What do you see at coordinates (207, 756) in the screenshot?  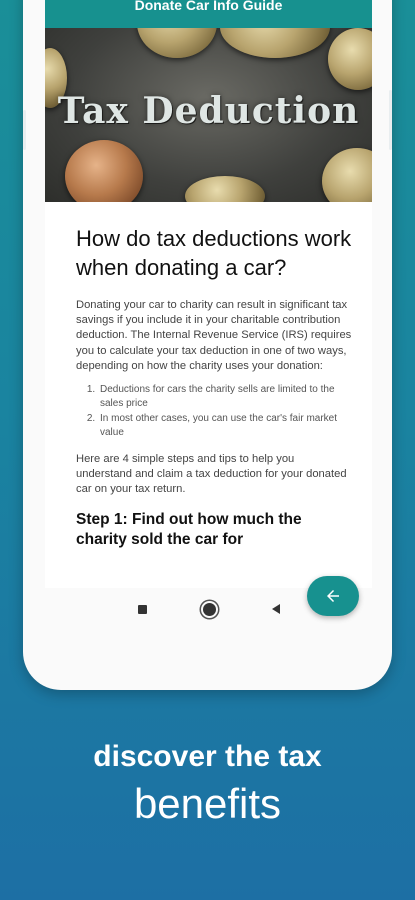 I see `promo-caption-line1: discover the tax` at bounding box center [207, 756].